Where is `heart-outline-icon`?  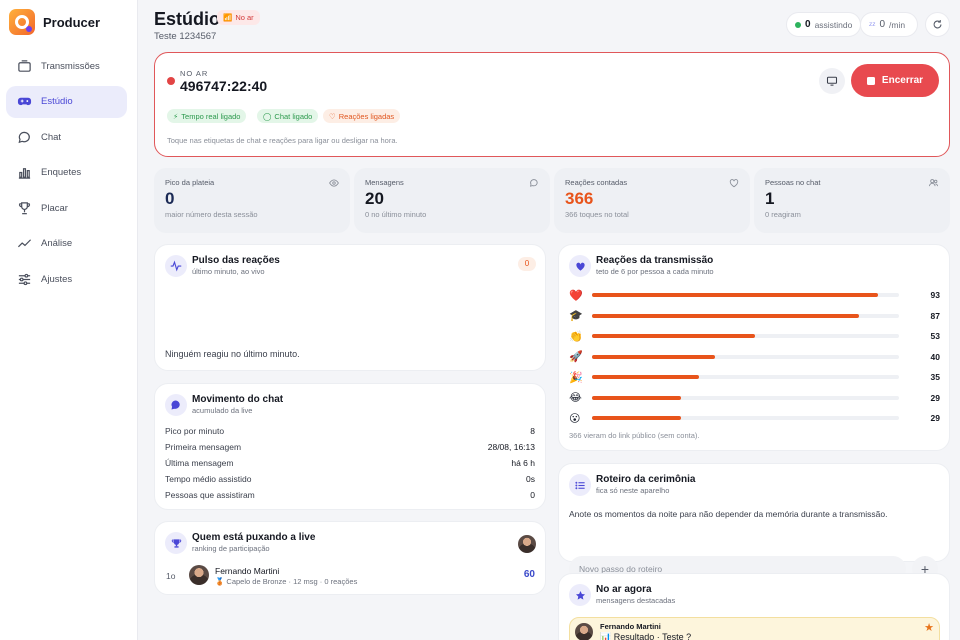
heart-outline-icon is located at coordinates (734, 183).